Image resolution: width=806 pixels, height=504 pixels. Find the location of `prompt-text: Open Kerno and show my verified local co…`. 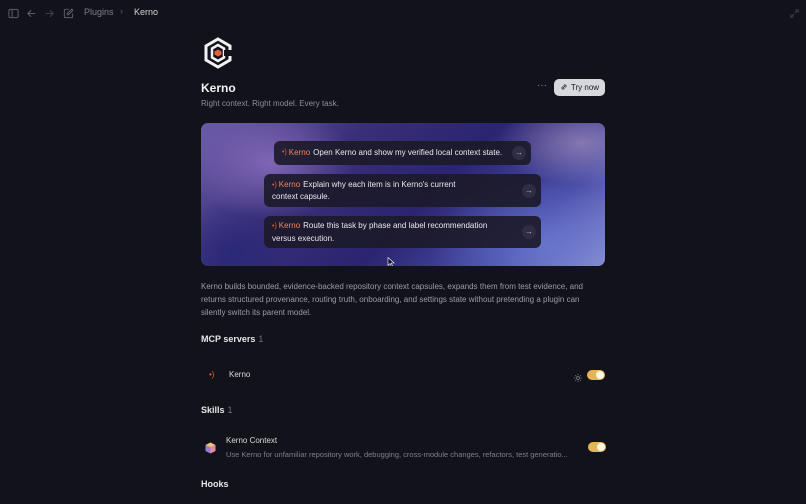

prompt-text: Open Kerno and show my verified local co… is located at coordinates (408, 153).